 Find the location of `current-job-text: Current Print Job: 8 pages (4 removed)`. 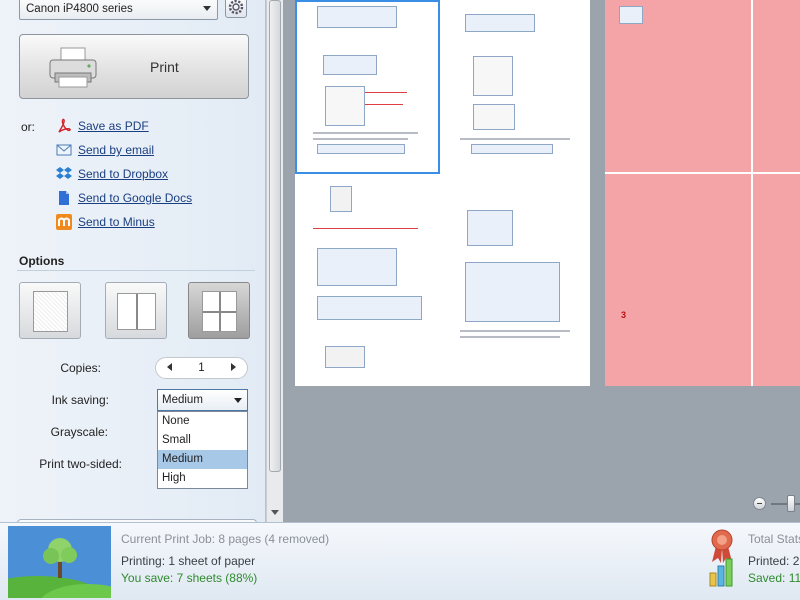

current-job-text: Current Print Job: 8 pages (4 removed) is located at coordinates (225, 539).